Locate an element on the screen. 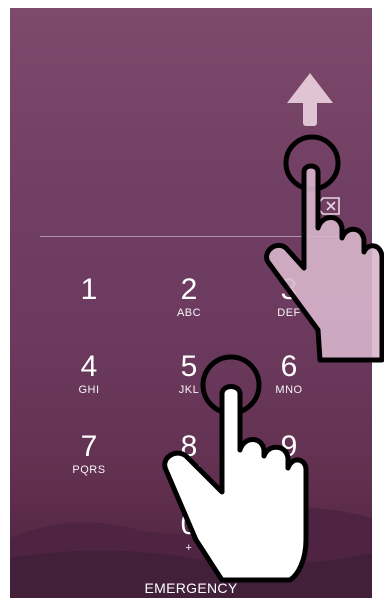 The width and height of the screenshot is (384, 600). key-letters: GHI is located at coordinates (89, 390).